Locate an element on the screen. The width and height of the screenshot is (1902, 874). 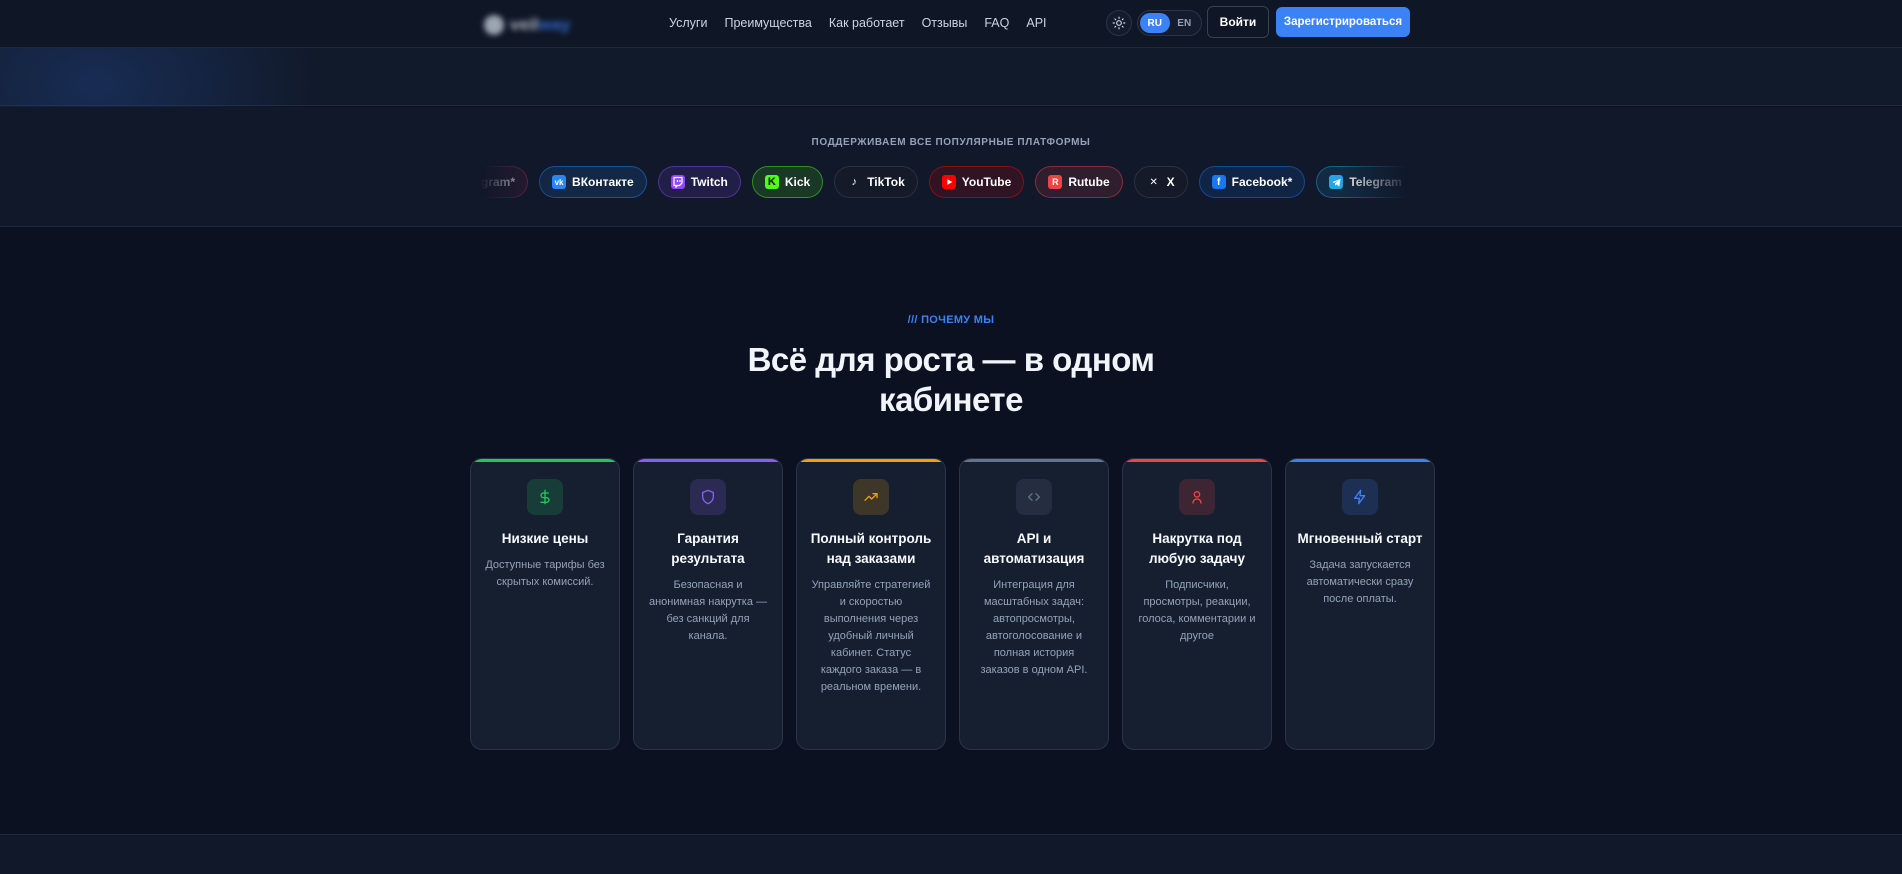
brand-name-part1: veil is located at coordinates (524, 24).